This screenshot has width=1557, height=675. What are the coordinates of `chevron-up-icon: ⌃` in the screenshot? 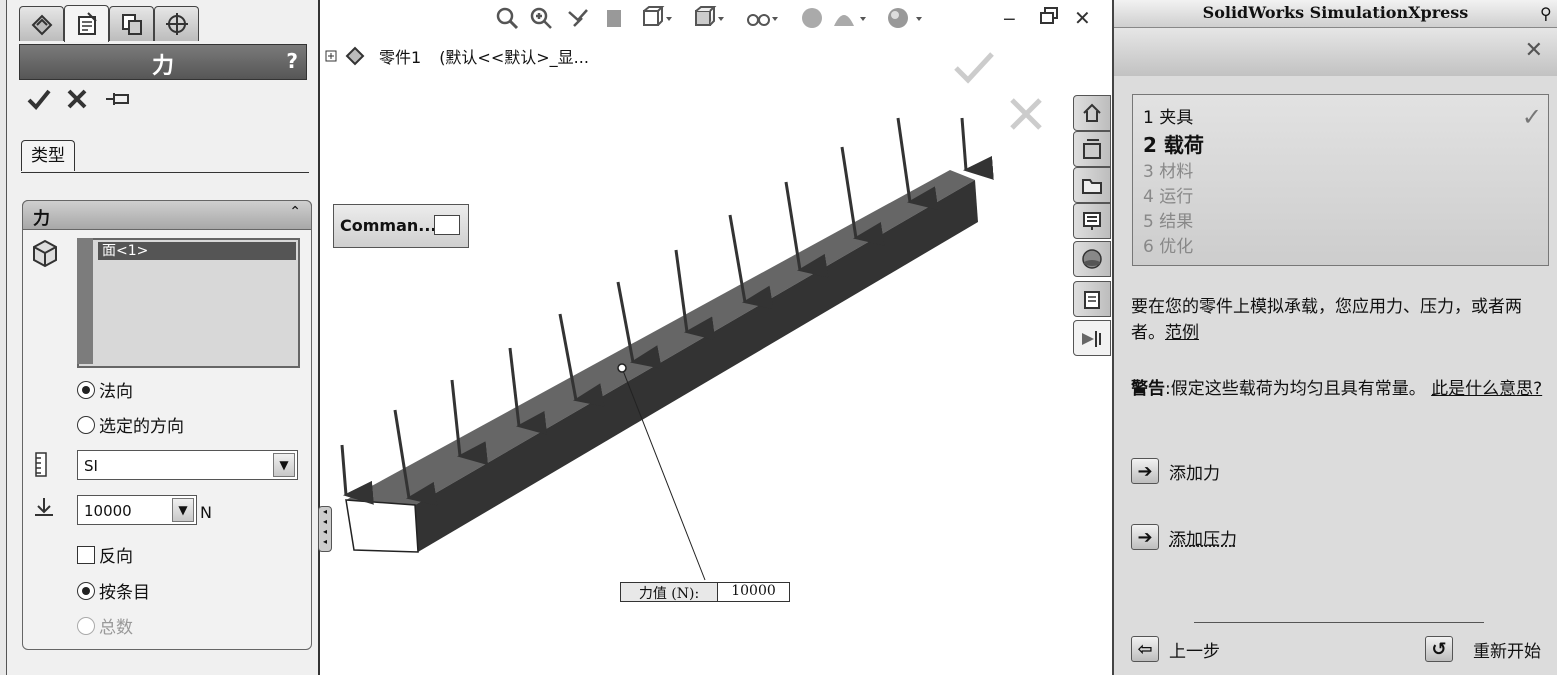 It's located at (295, 212).